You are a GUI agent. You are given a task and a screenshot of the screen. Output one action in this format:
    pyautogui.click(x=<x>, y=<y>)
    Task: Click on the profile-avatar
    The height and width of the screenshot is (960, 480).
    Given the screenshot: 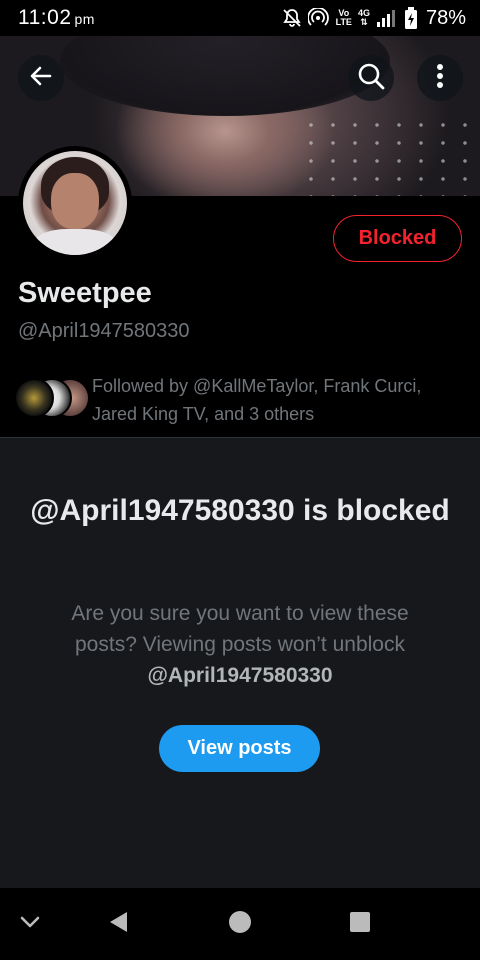 What is the action you would take?
    pyautogui.click(x=75, y=203)
    